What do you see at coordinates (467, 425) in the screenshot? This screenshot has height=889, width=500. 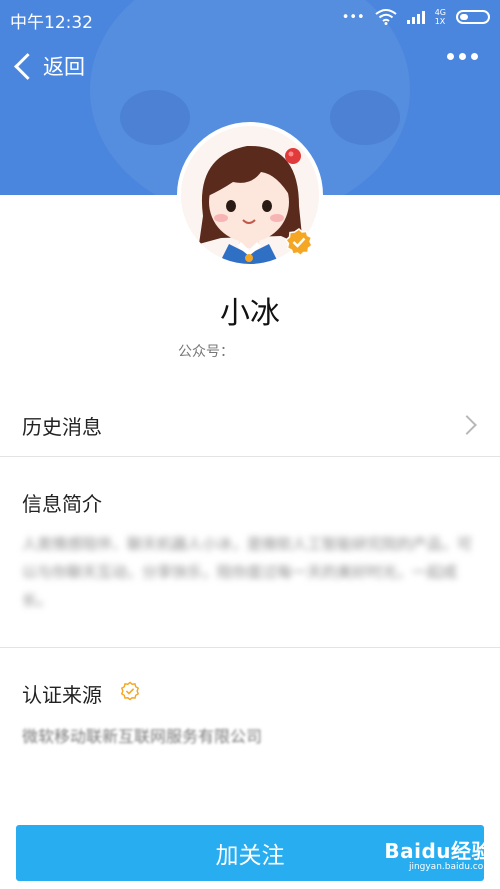 I see `chevron-right-icon` at bounding box center [467, 425].